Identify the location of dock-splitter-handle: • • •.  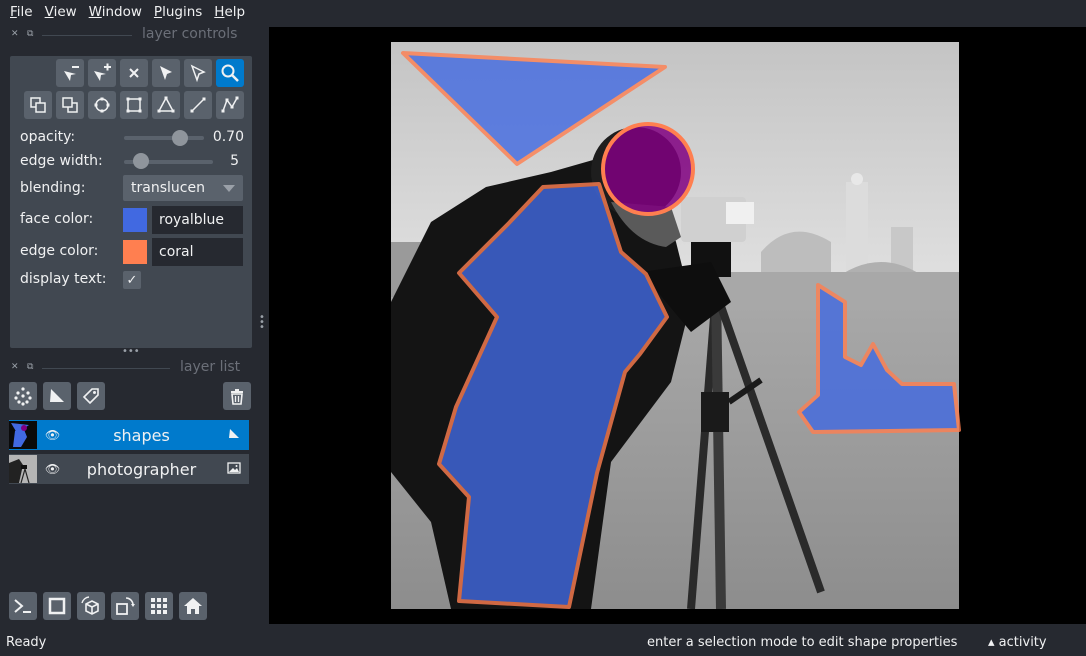
(262, 323).